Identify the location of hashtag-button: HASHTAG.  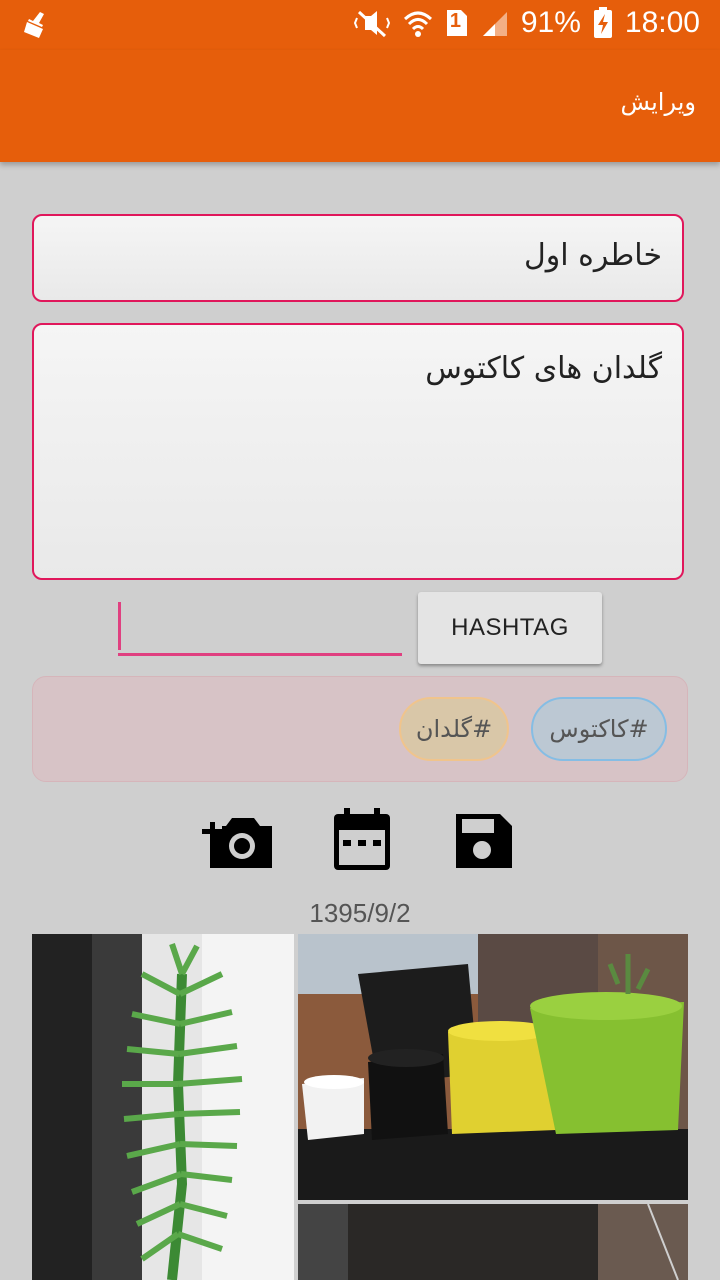
(510, 628).